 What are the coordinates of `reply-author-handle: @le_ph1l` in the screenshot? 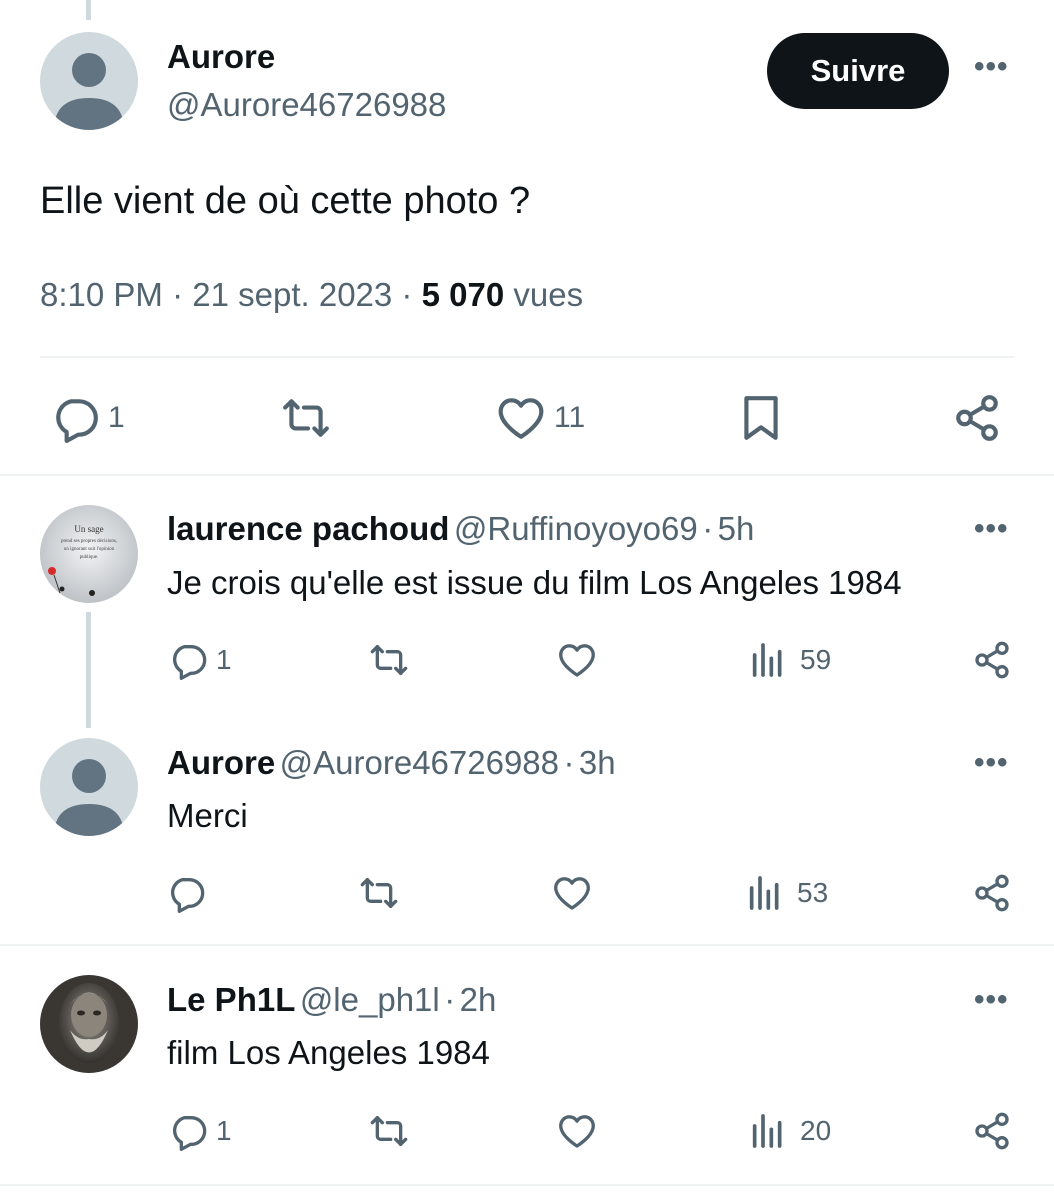 It's located at (370, 999).